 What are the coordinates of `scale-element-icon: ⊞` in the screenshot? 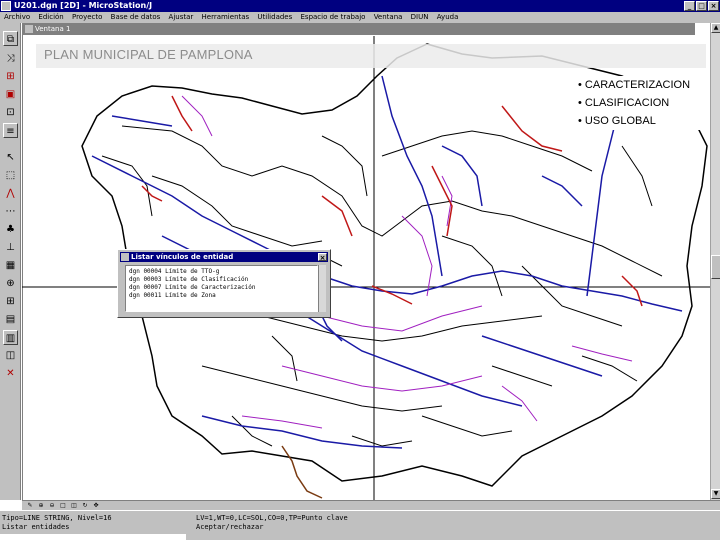 It's located at (10, 76).